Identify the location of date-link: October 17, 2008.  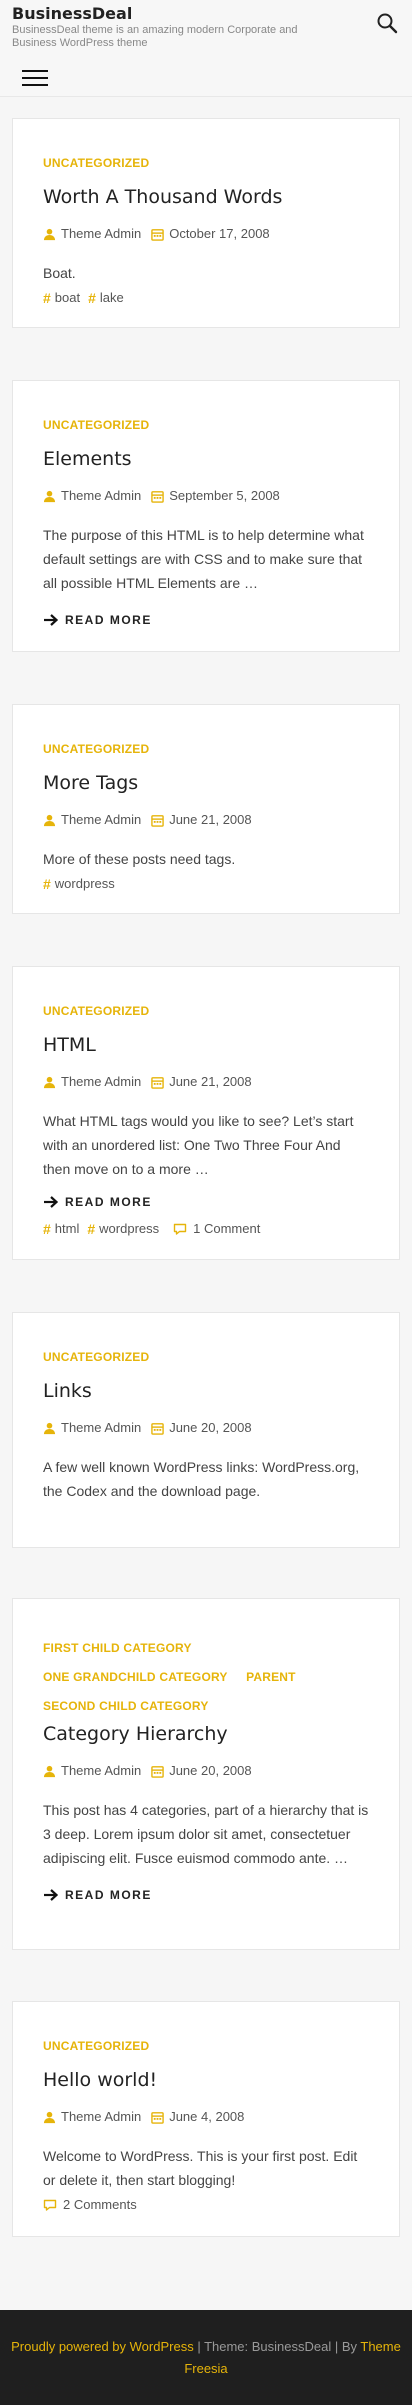
(210, 234).